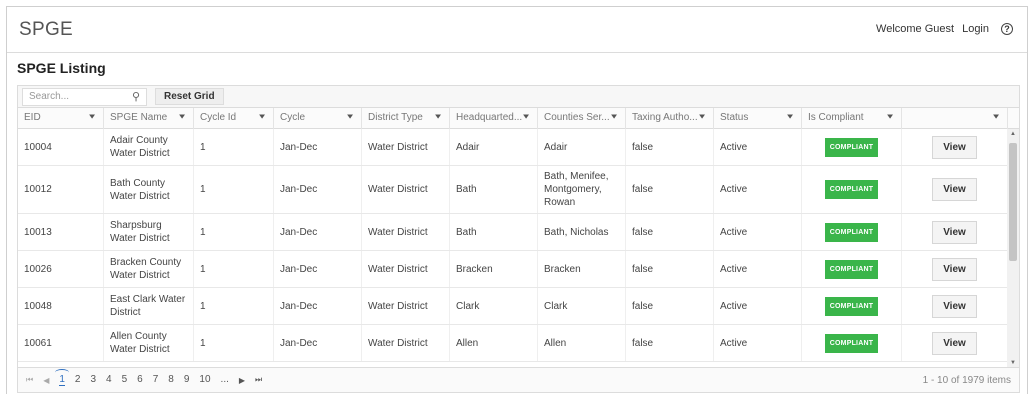 The width and height of the screenshot is (1034, 394). Describe the element at coordinates (78, 380) in the screenshot. I see `page-number: 2` at that location.